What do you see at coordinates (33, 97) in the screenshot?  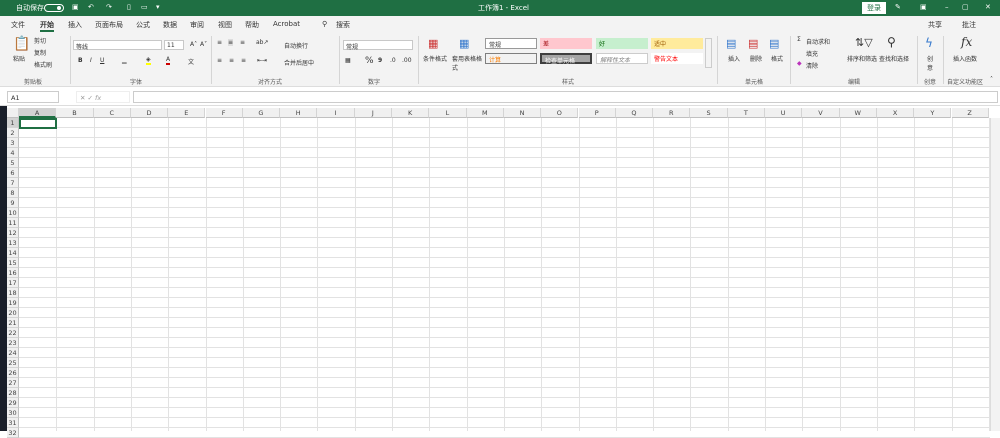 I see `name-box: A1` at bounding box center [33, 97].